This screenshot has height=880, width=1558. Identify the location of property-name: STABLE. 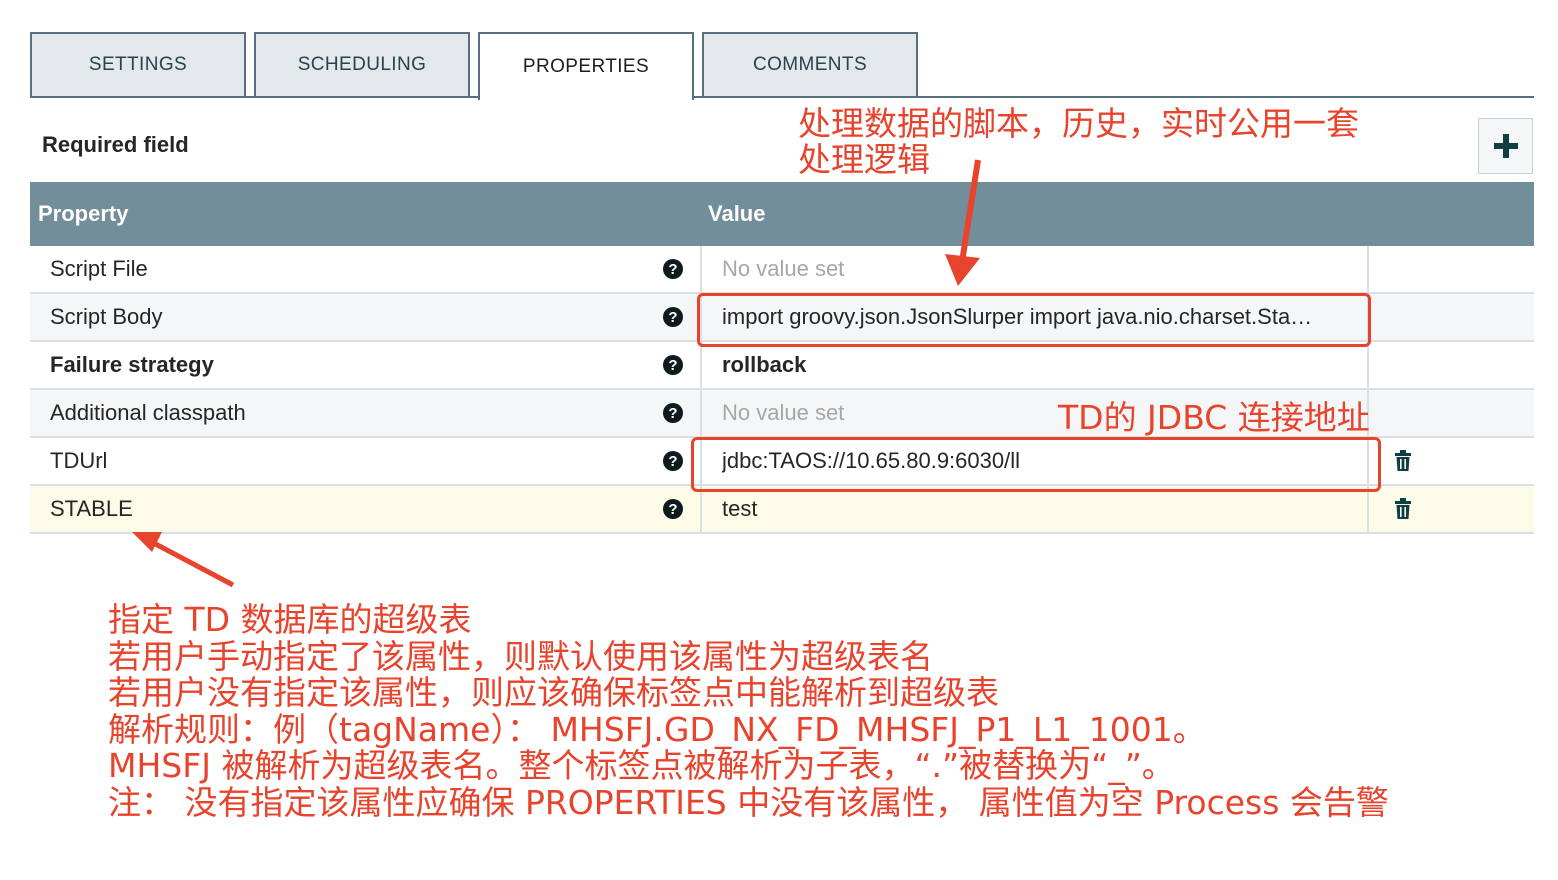
(91, 508).